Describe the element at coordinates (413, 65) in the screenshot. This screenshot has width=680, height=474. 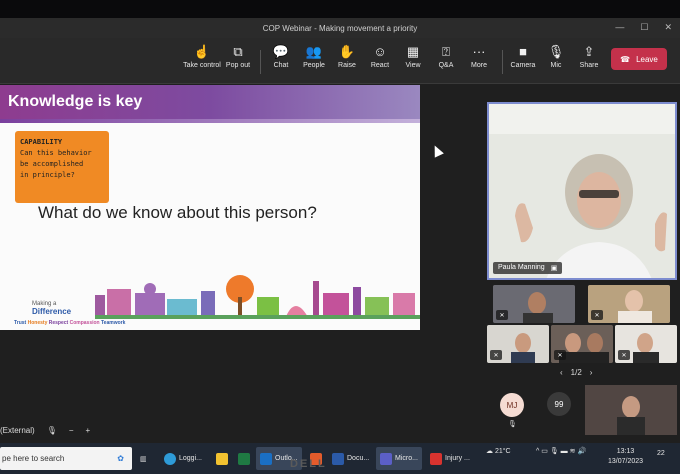
I see `view-label: View` at that location.